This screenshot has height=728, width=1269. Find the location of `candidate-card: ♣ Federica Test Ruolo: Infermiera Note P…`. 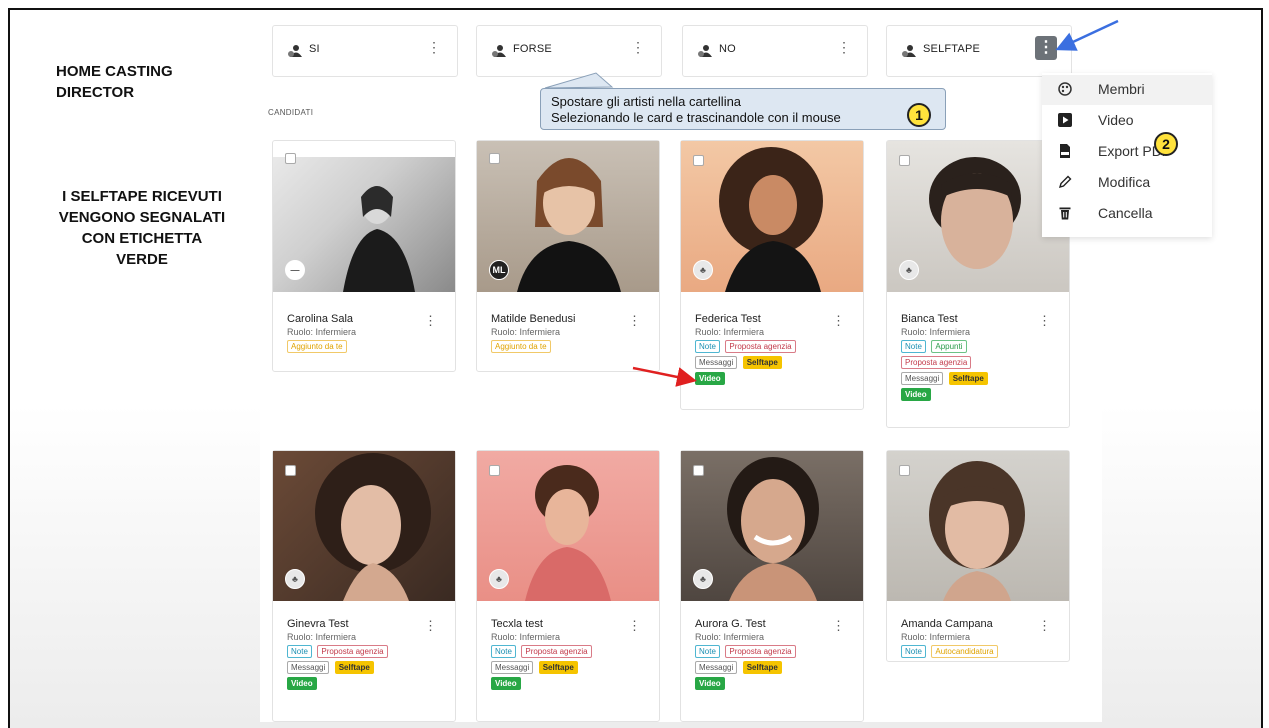

candidate-card: ♣ Federica Test Ruolo: Infermiera Note P… is located at coordinates (772, 275).